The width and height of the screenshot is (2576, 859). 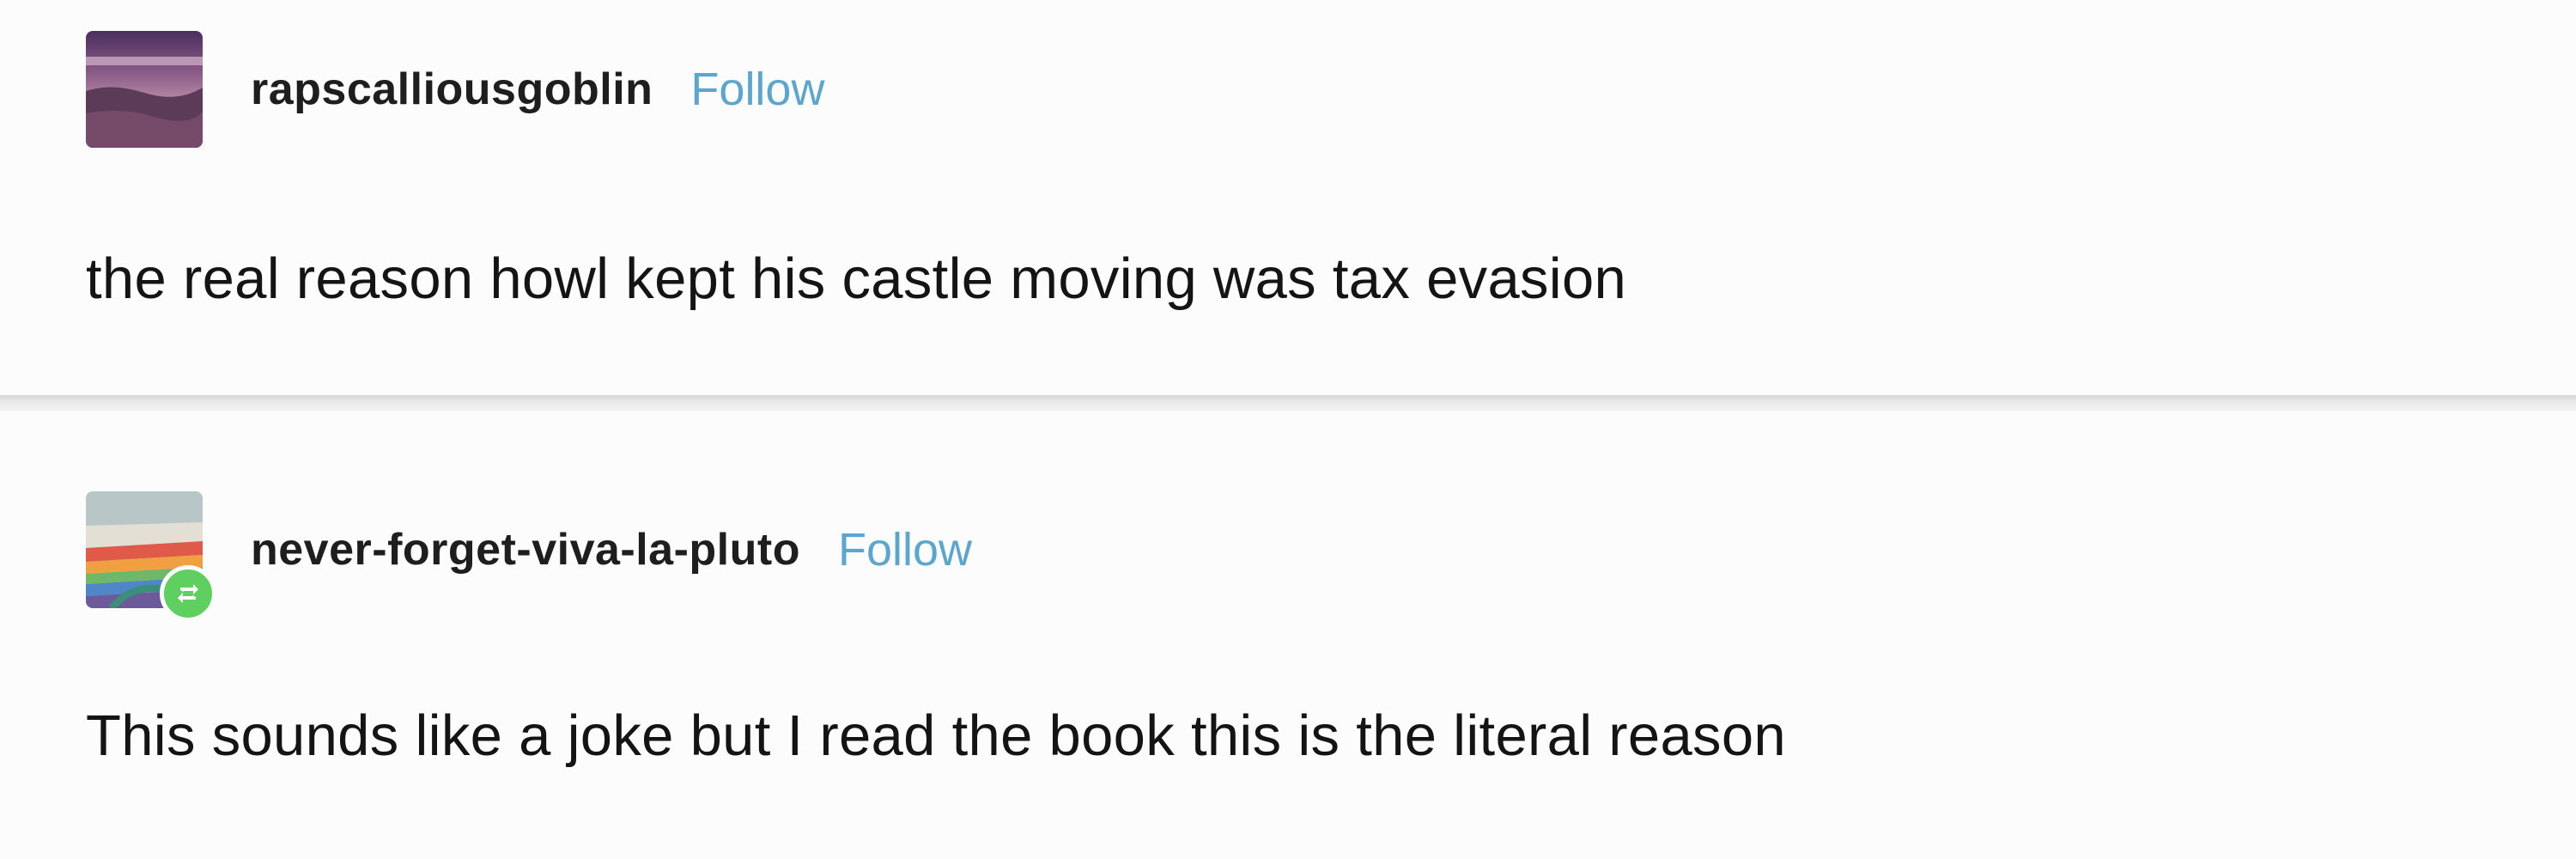 What do you see at coordinates (188, 593) in the screenshot?
I see `reblog-icon` at bounding box center [188, 593].